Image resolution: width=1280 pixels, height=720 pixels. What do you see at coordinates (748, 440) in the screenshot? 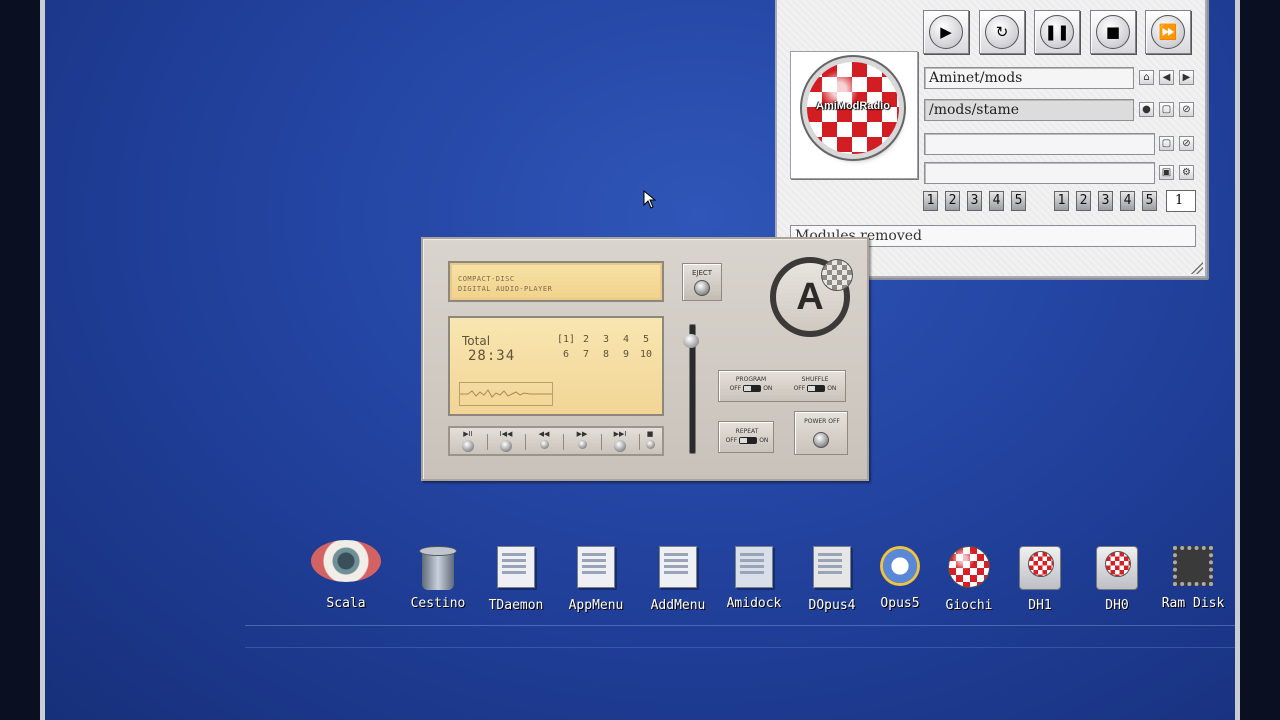
I see `repeat-toggle` at bounding box center [748, 440].